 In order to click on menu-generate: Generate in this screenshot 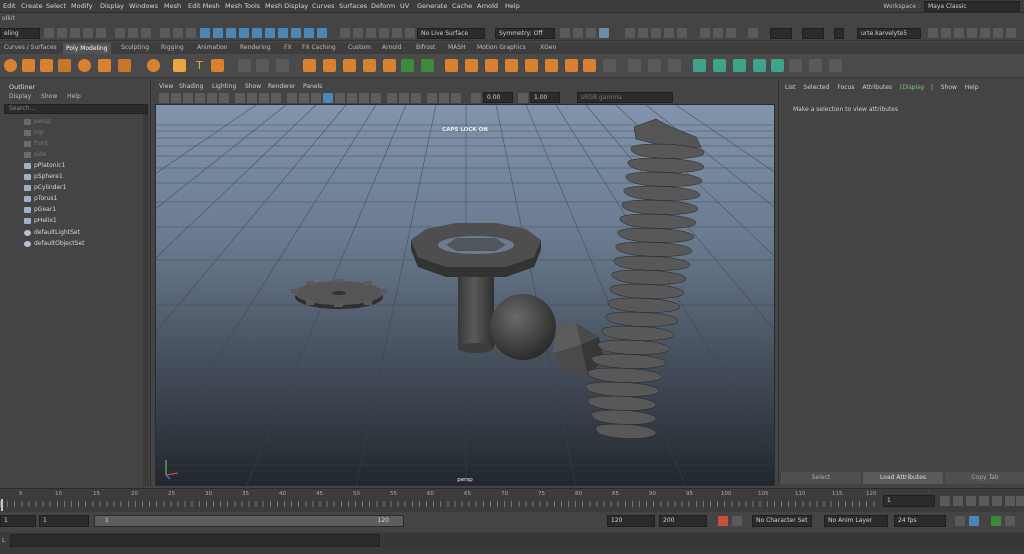, I will do `click(432, 6)`.